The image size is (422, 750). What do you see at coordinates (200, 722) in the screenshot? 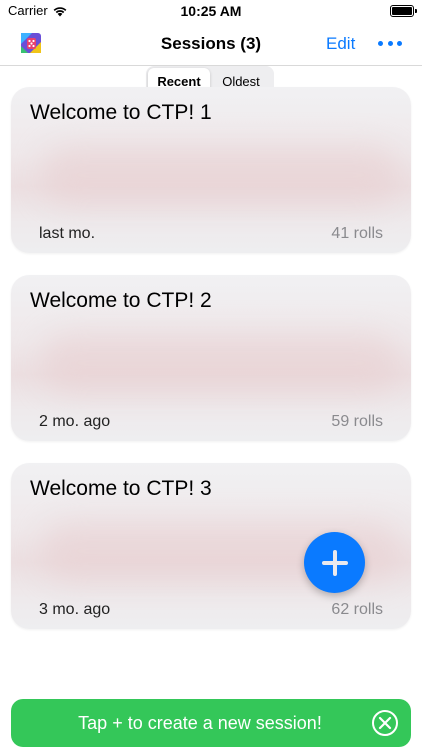
I see `toast-message: Tap + to create a new session!` at bounding box center [200, 722].